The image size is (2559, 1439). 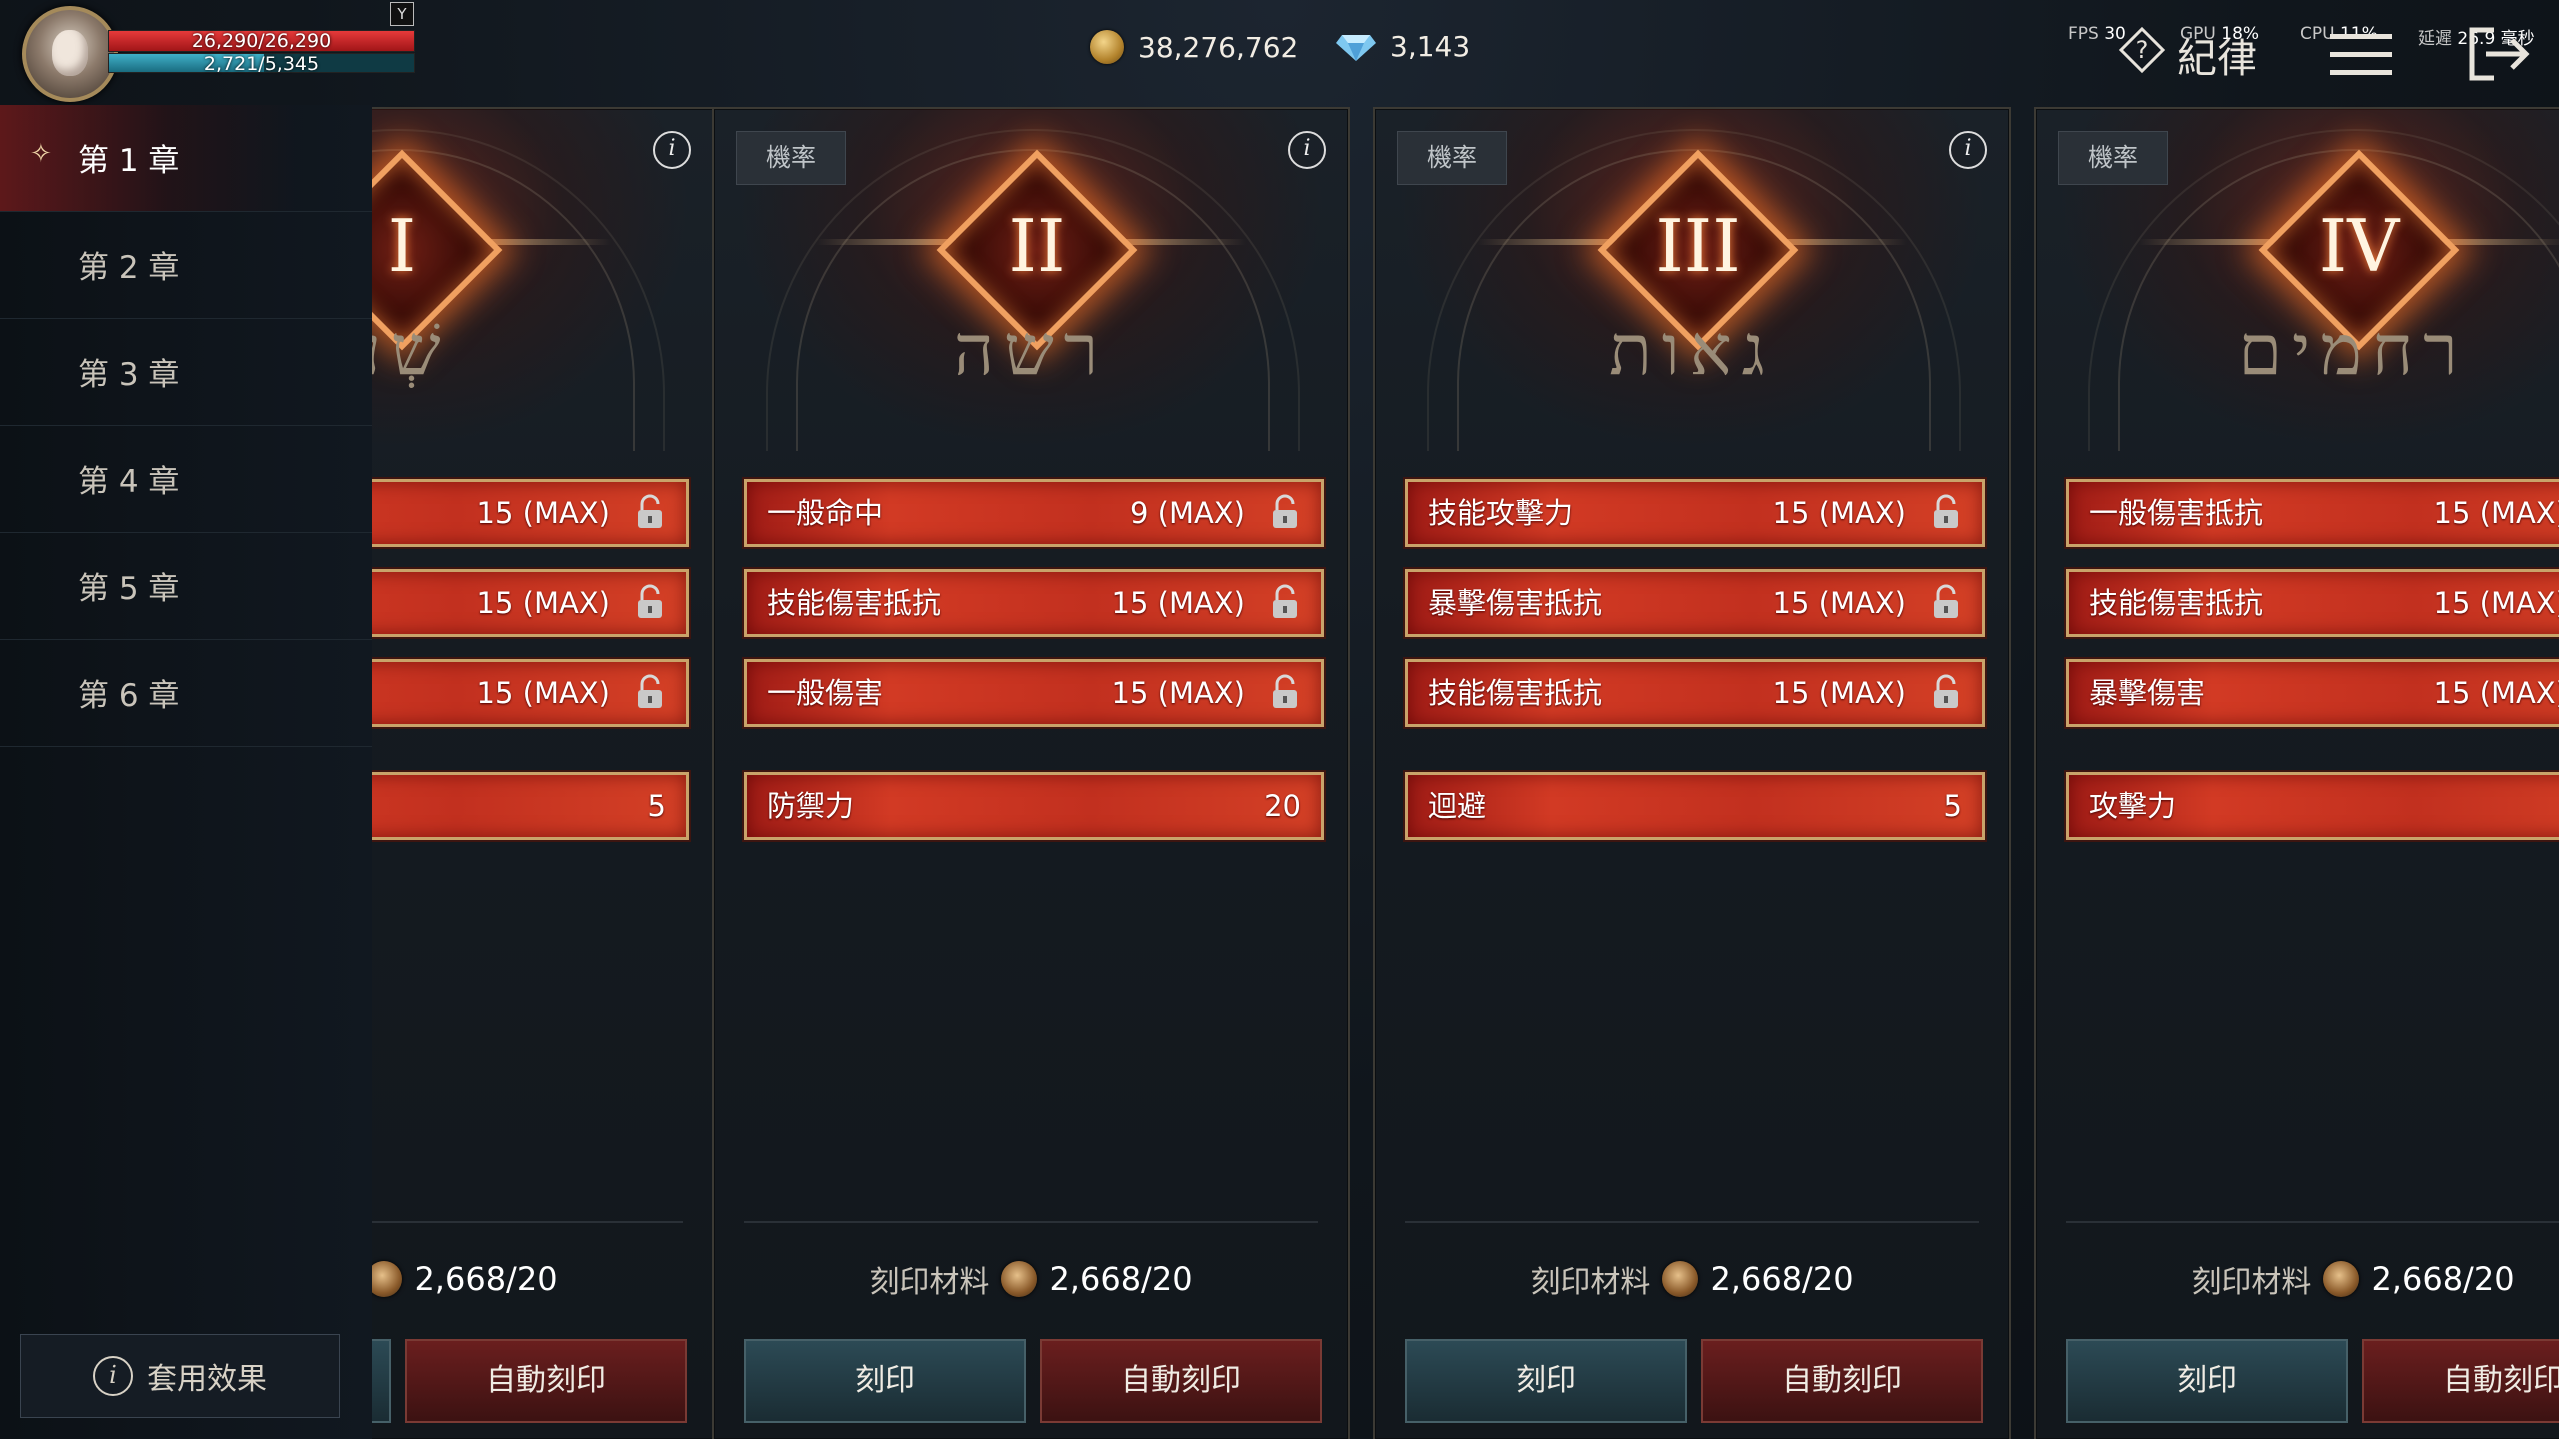 I want to click on stat-name: 一般命中, so click(x=825, y=513).